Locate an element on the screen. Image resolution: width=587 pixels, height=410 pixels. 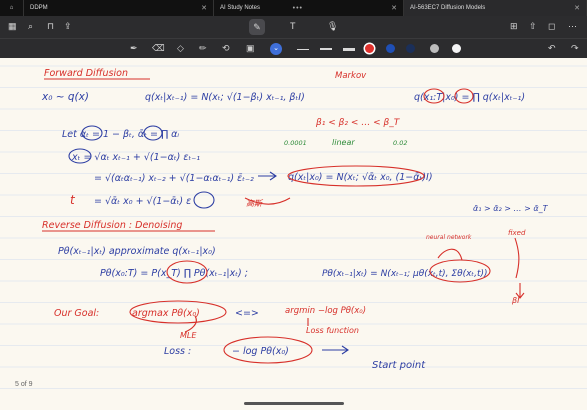
lasso-icon: ⟲ is located at coordinates (226, 48).